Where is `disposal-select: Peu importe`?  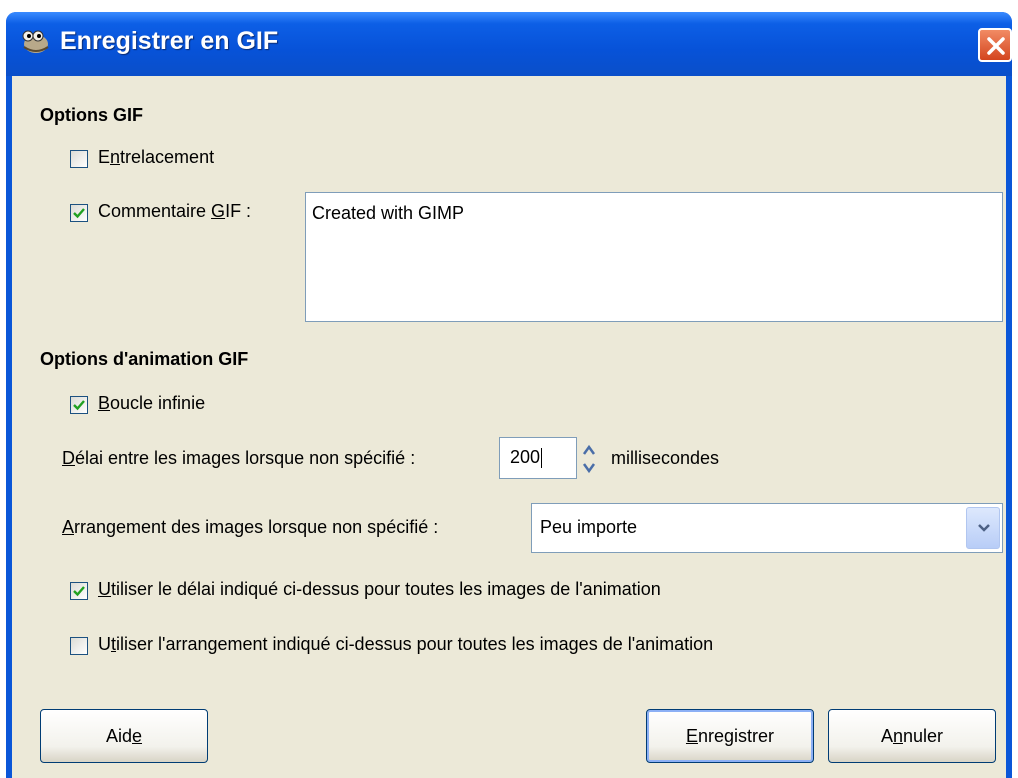
disposal-select: Peu importe is located at coordinates (767, 528).